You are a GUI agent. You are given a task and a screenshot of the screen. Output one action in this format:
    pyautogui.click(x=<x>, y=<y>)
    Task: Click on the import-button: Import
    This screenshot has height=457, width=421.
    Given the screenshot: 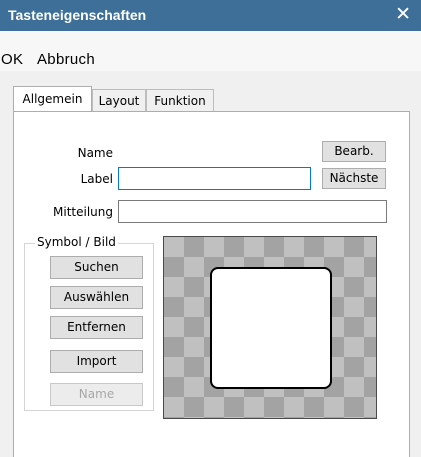 What is the action you would take?
    pyautogui.click(x=96, y=361)
    